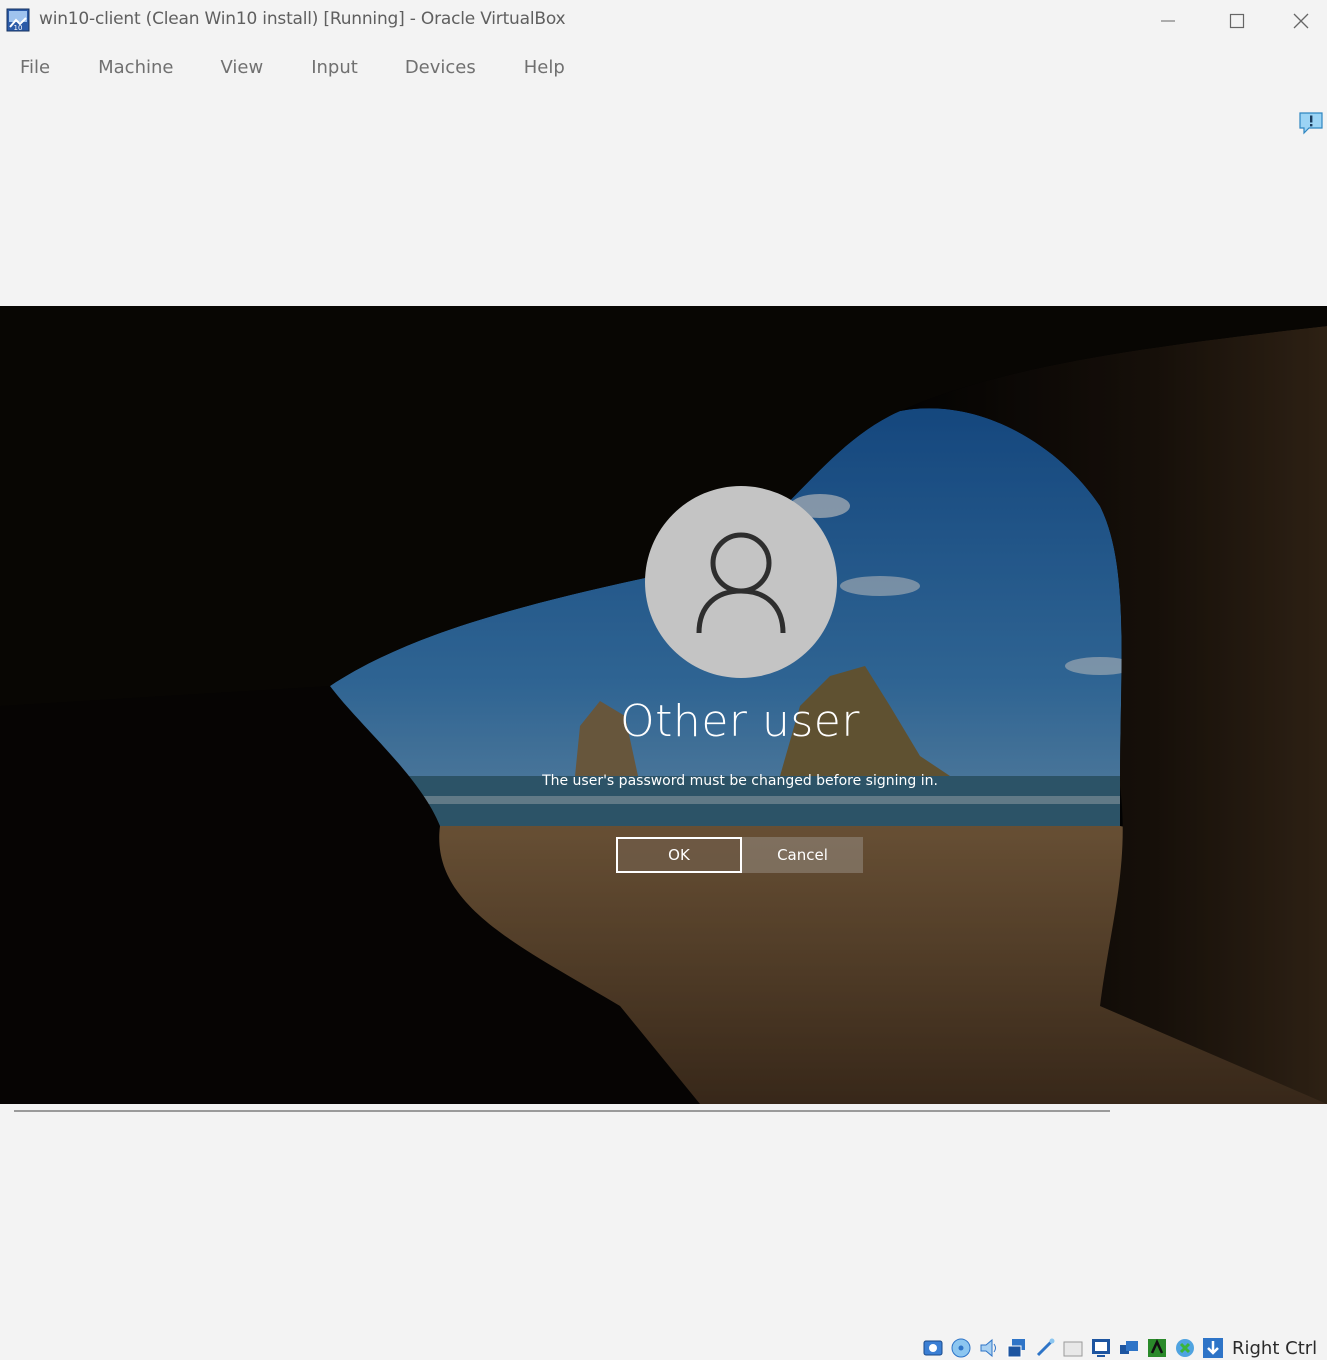 Image resolution: width=1327 pixels, height=1360 pixels. I want to click on menu-input: Input, so click(334, 67).